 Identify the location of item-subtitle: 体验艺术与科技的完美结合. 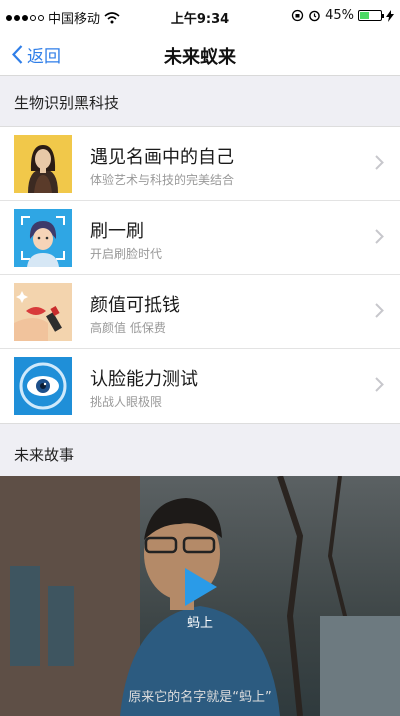
(162, 180).